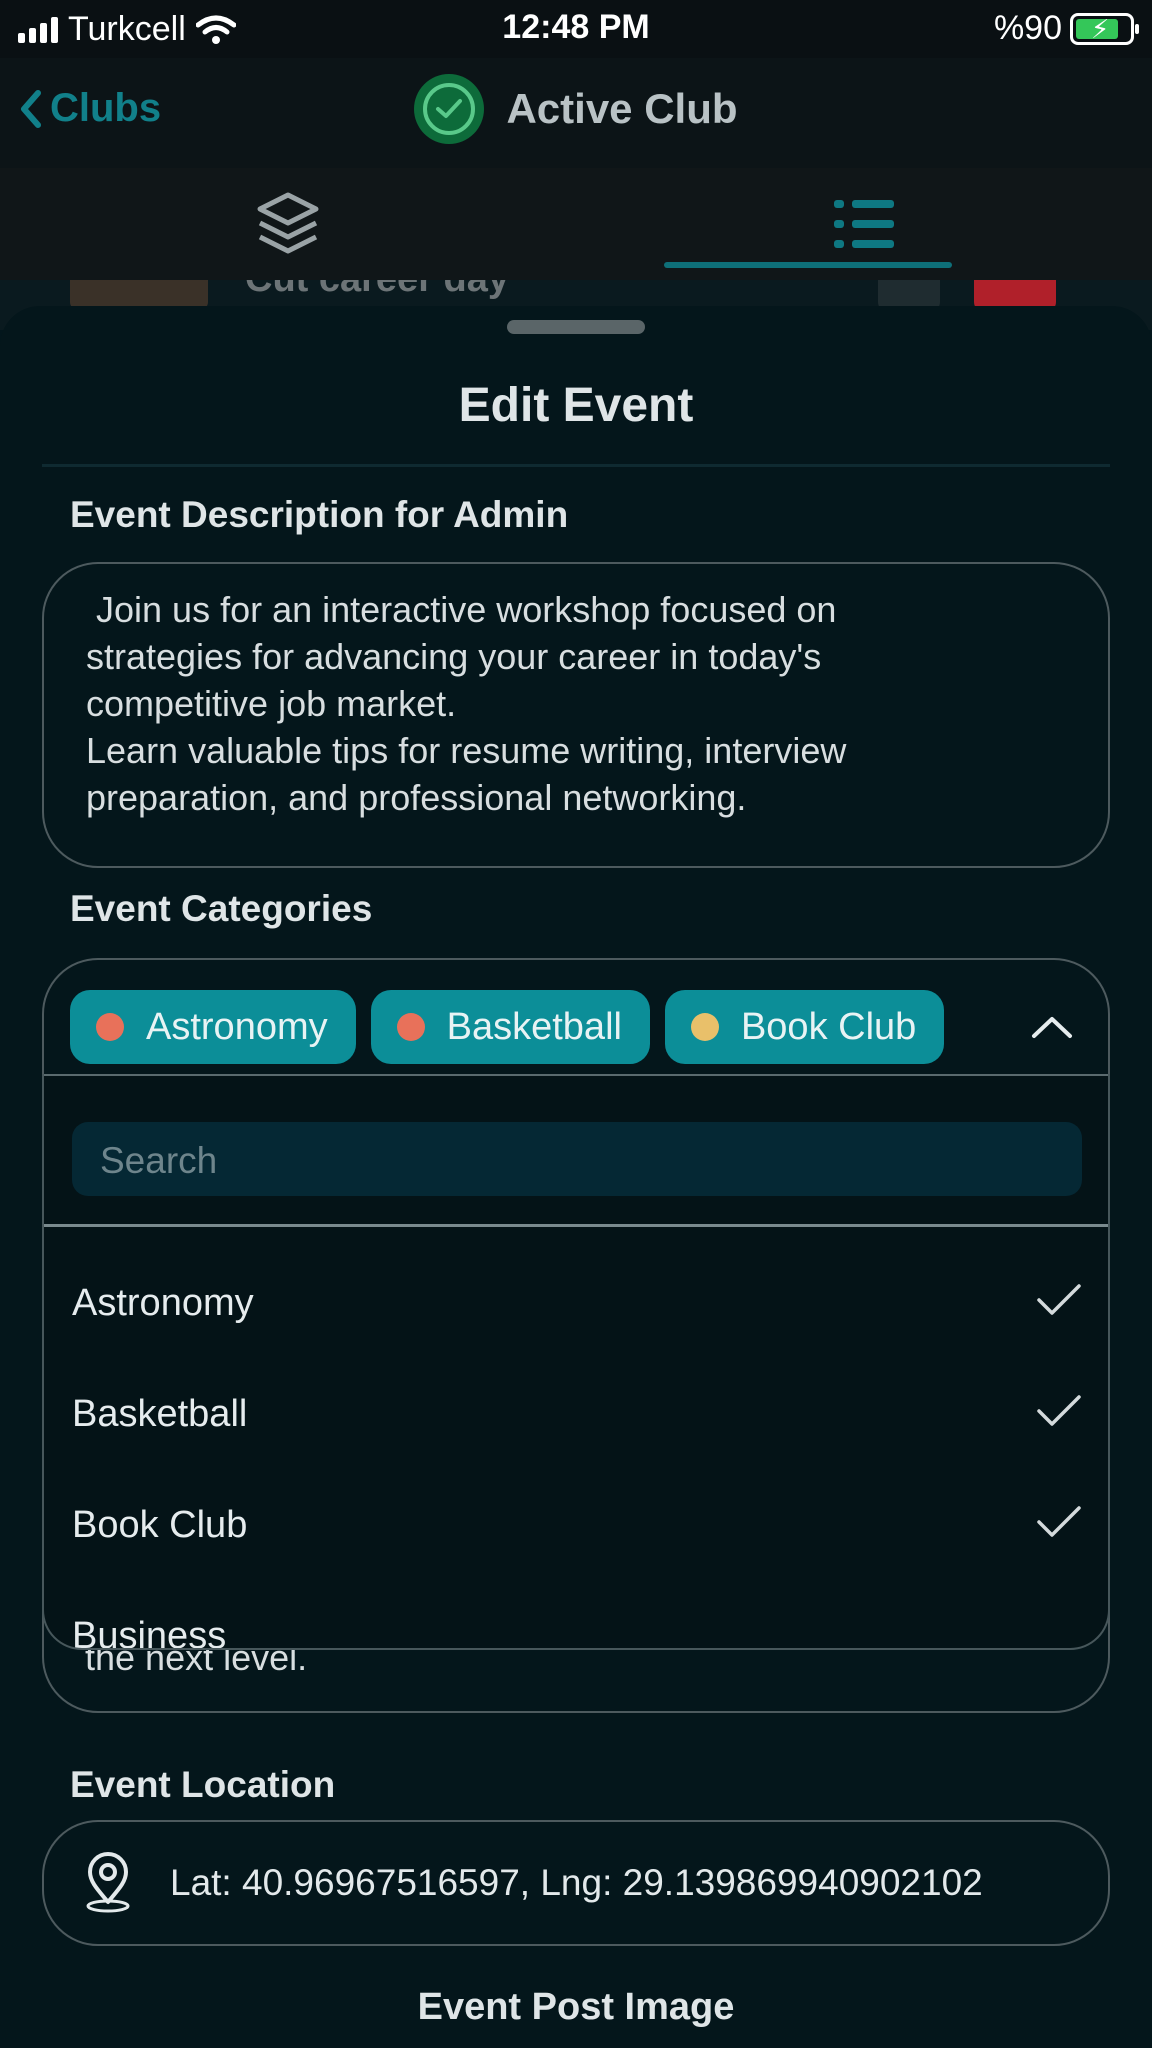 The image size is (1152, 2048). I want to click on battery-percent: %90, so click(1027, 28).